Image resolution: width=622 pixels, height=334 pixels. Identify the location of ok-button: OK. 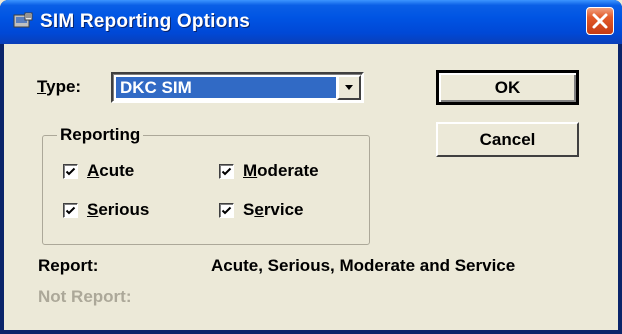
(507, 87).